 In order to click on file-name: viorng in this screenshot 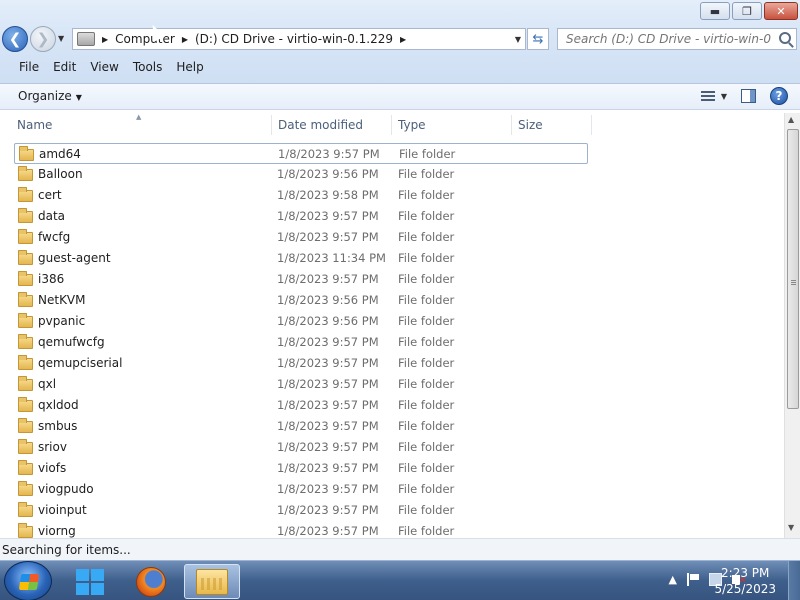, I will do `click(57, 531)`.